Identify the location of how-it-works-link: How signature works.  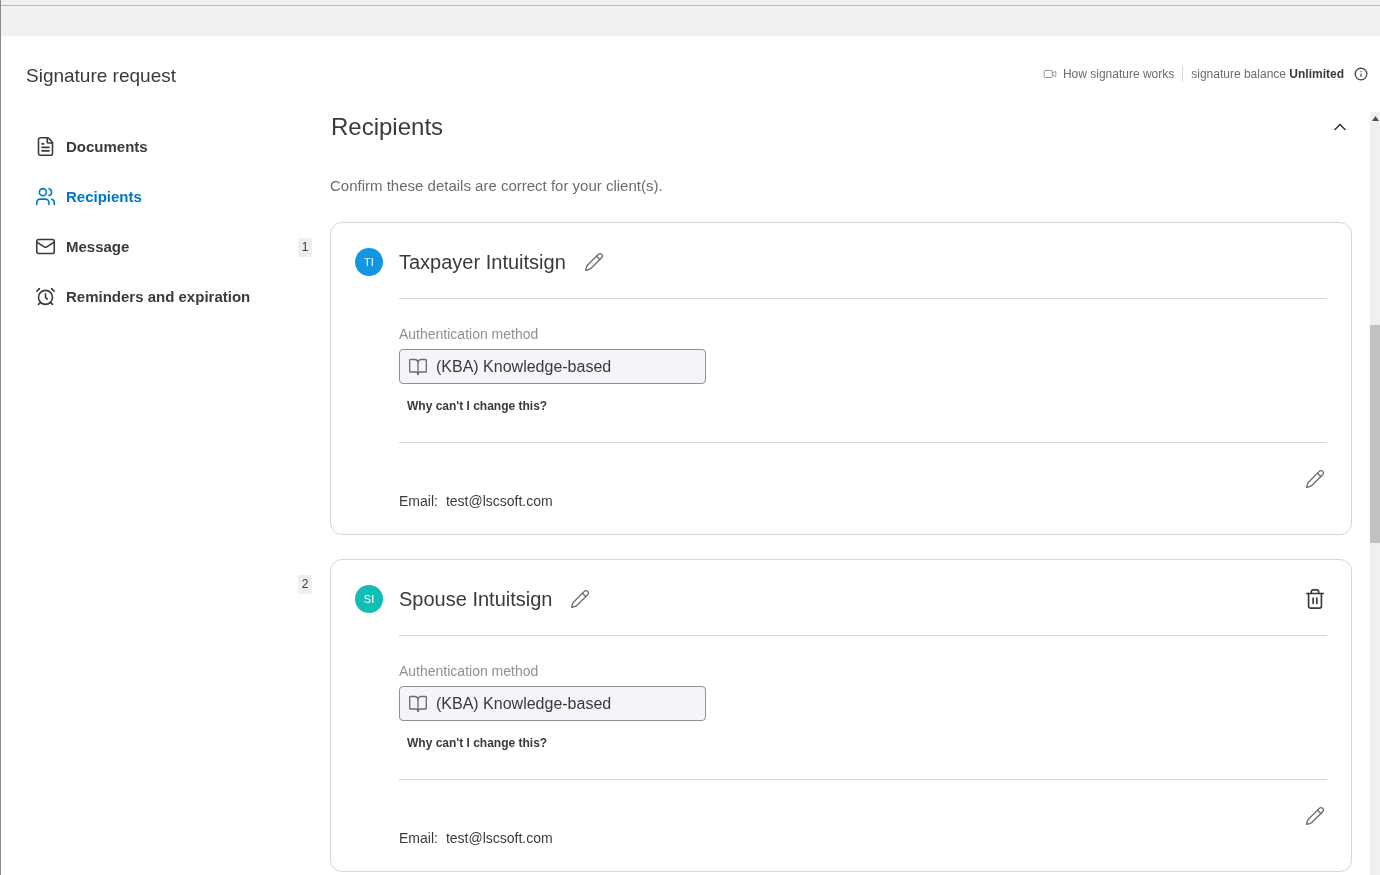
(1118, 74).